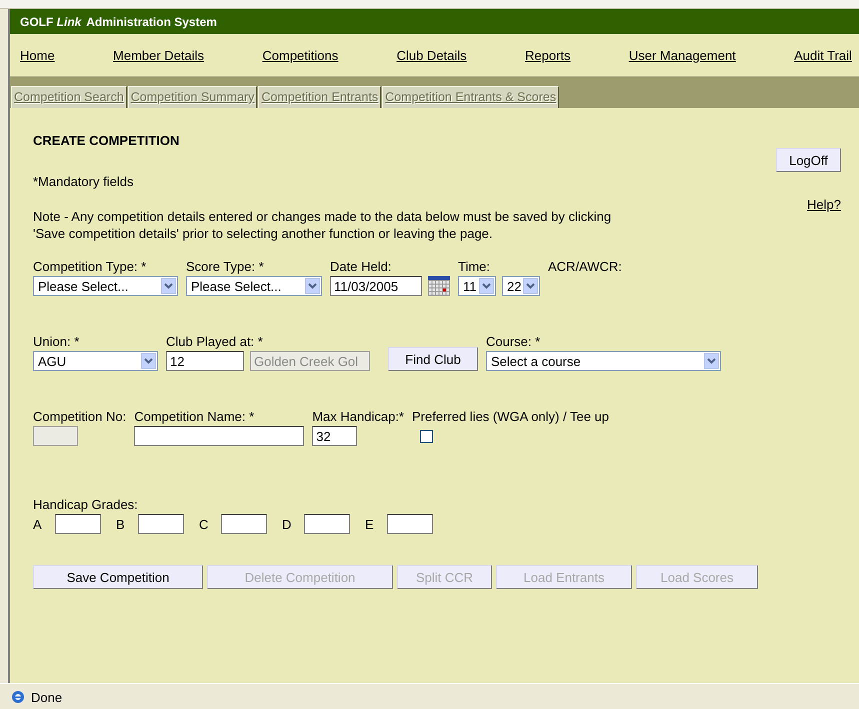 Image resolution: width=859 pixels, height=709 pixels. Describe the element at coordinates (56, 341) in the screenshot. I see `field-label: Union: *` at that location.